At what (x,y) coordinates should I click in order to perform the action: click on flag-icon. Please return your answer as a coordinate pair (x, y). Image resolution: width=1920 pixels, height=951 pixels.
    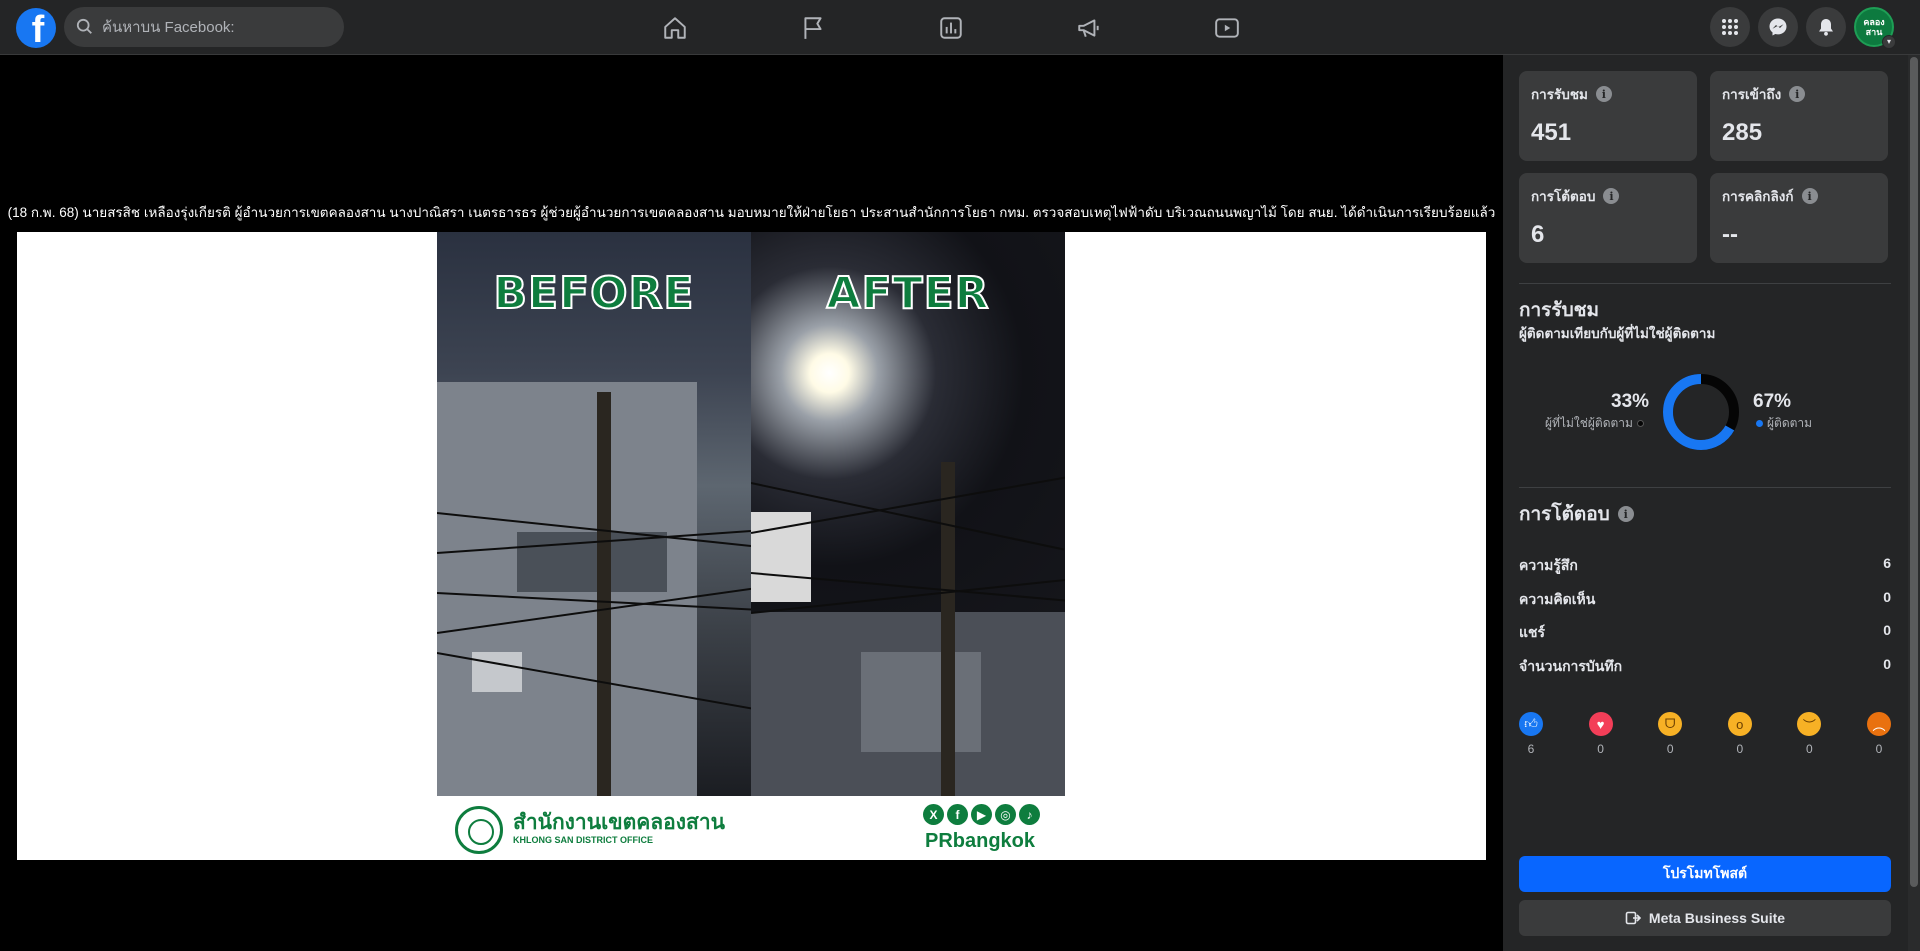
    Looking at the image, I should click on (813, 27).